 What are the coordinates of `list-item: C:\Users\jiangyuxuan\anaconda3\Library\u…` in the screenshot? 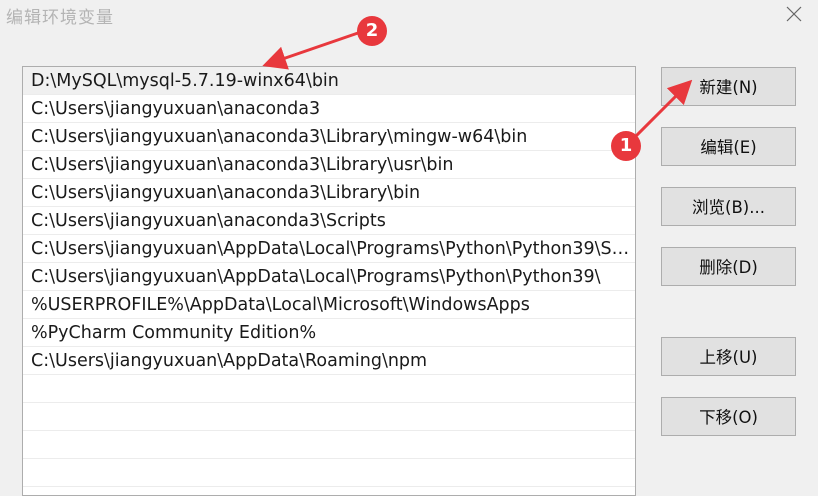 It's located at (329, 165).